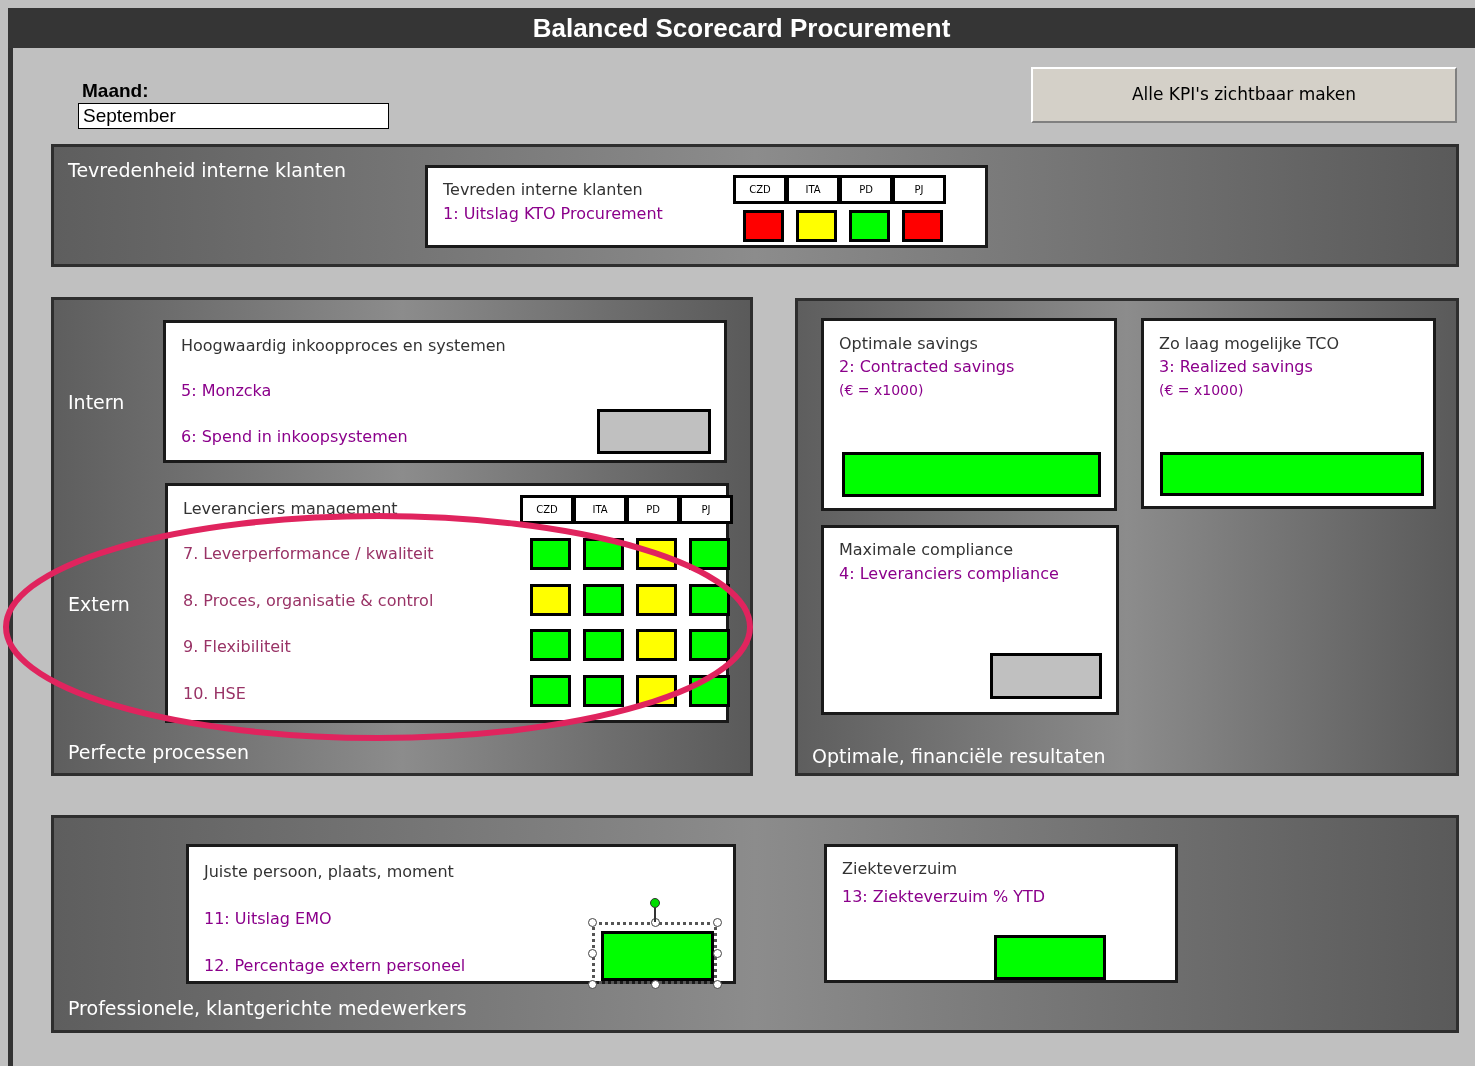  What do you see at coordinates (654, 903) in the screenshot?
I see `rotate-handle` at bounding box center [654, 903].